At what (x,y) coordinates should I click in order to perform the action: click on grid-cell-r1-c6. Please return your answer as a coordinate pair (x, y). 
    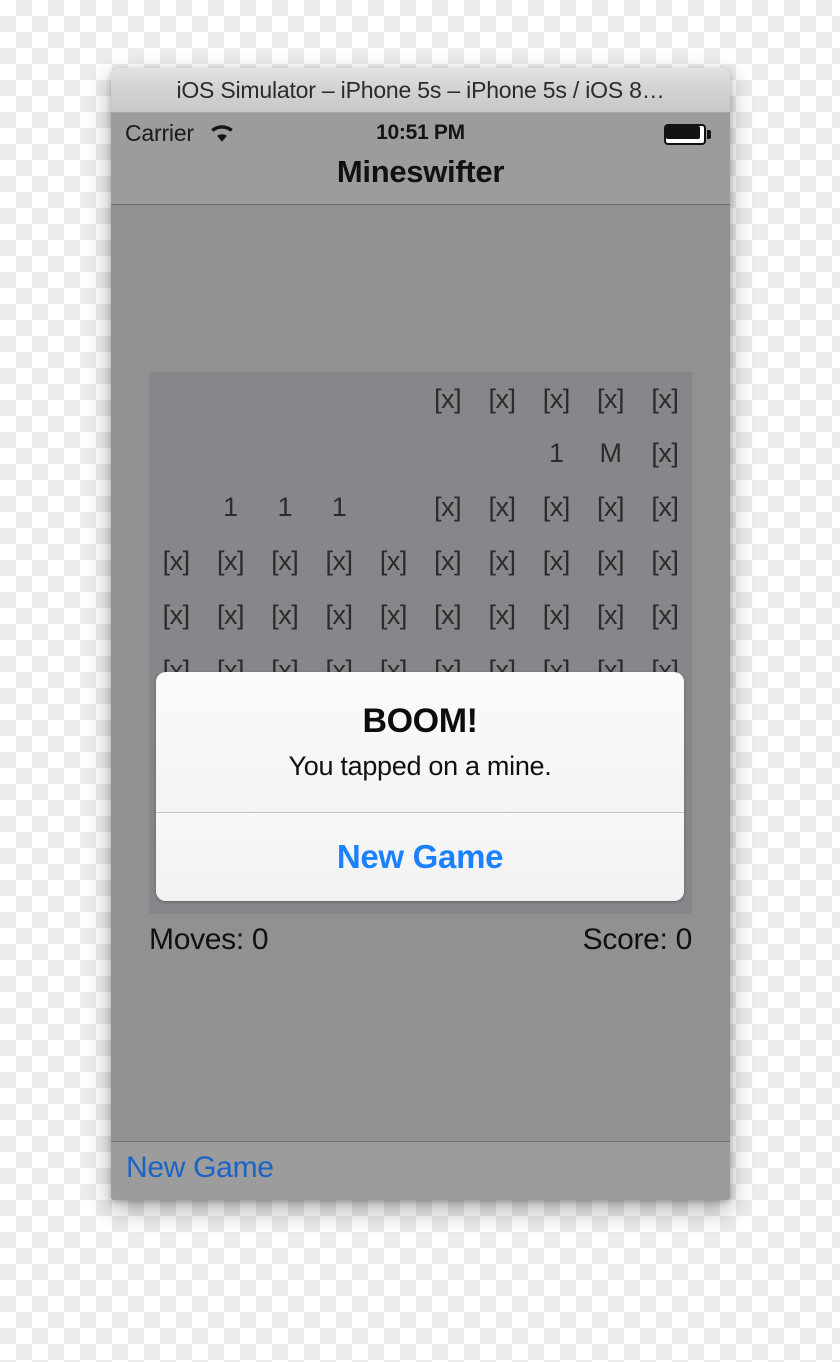
    Looking at the image, I should click on (502, 453).